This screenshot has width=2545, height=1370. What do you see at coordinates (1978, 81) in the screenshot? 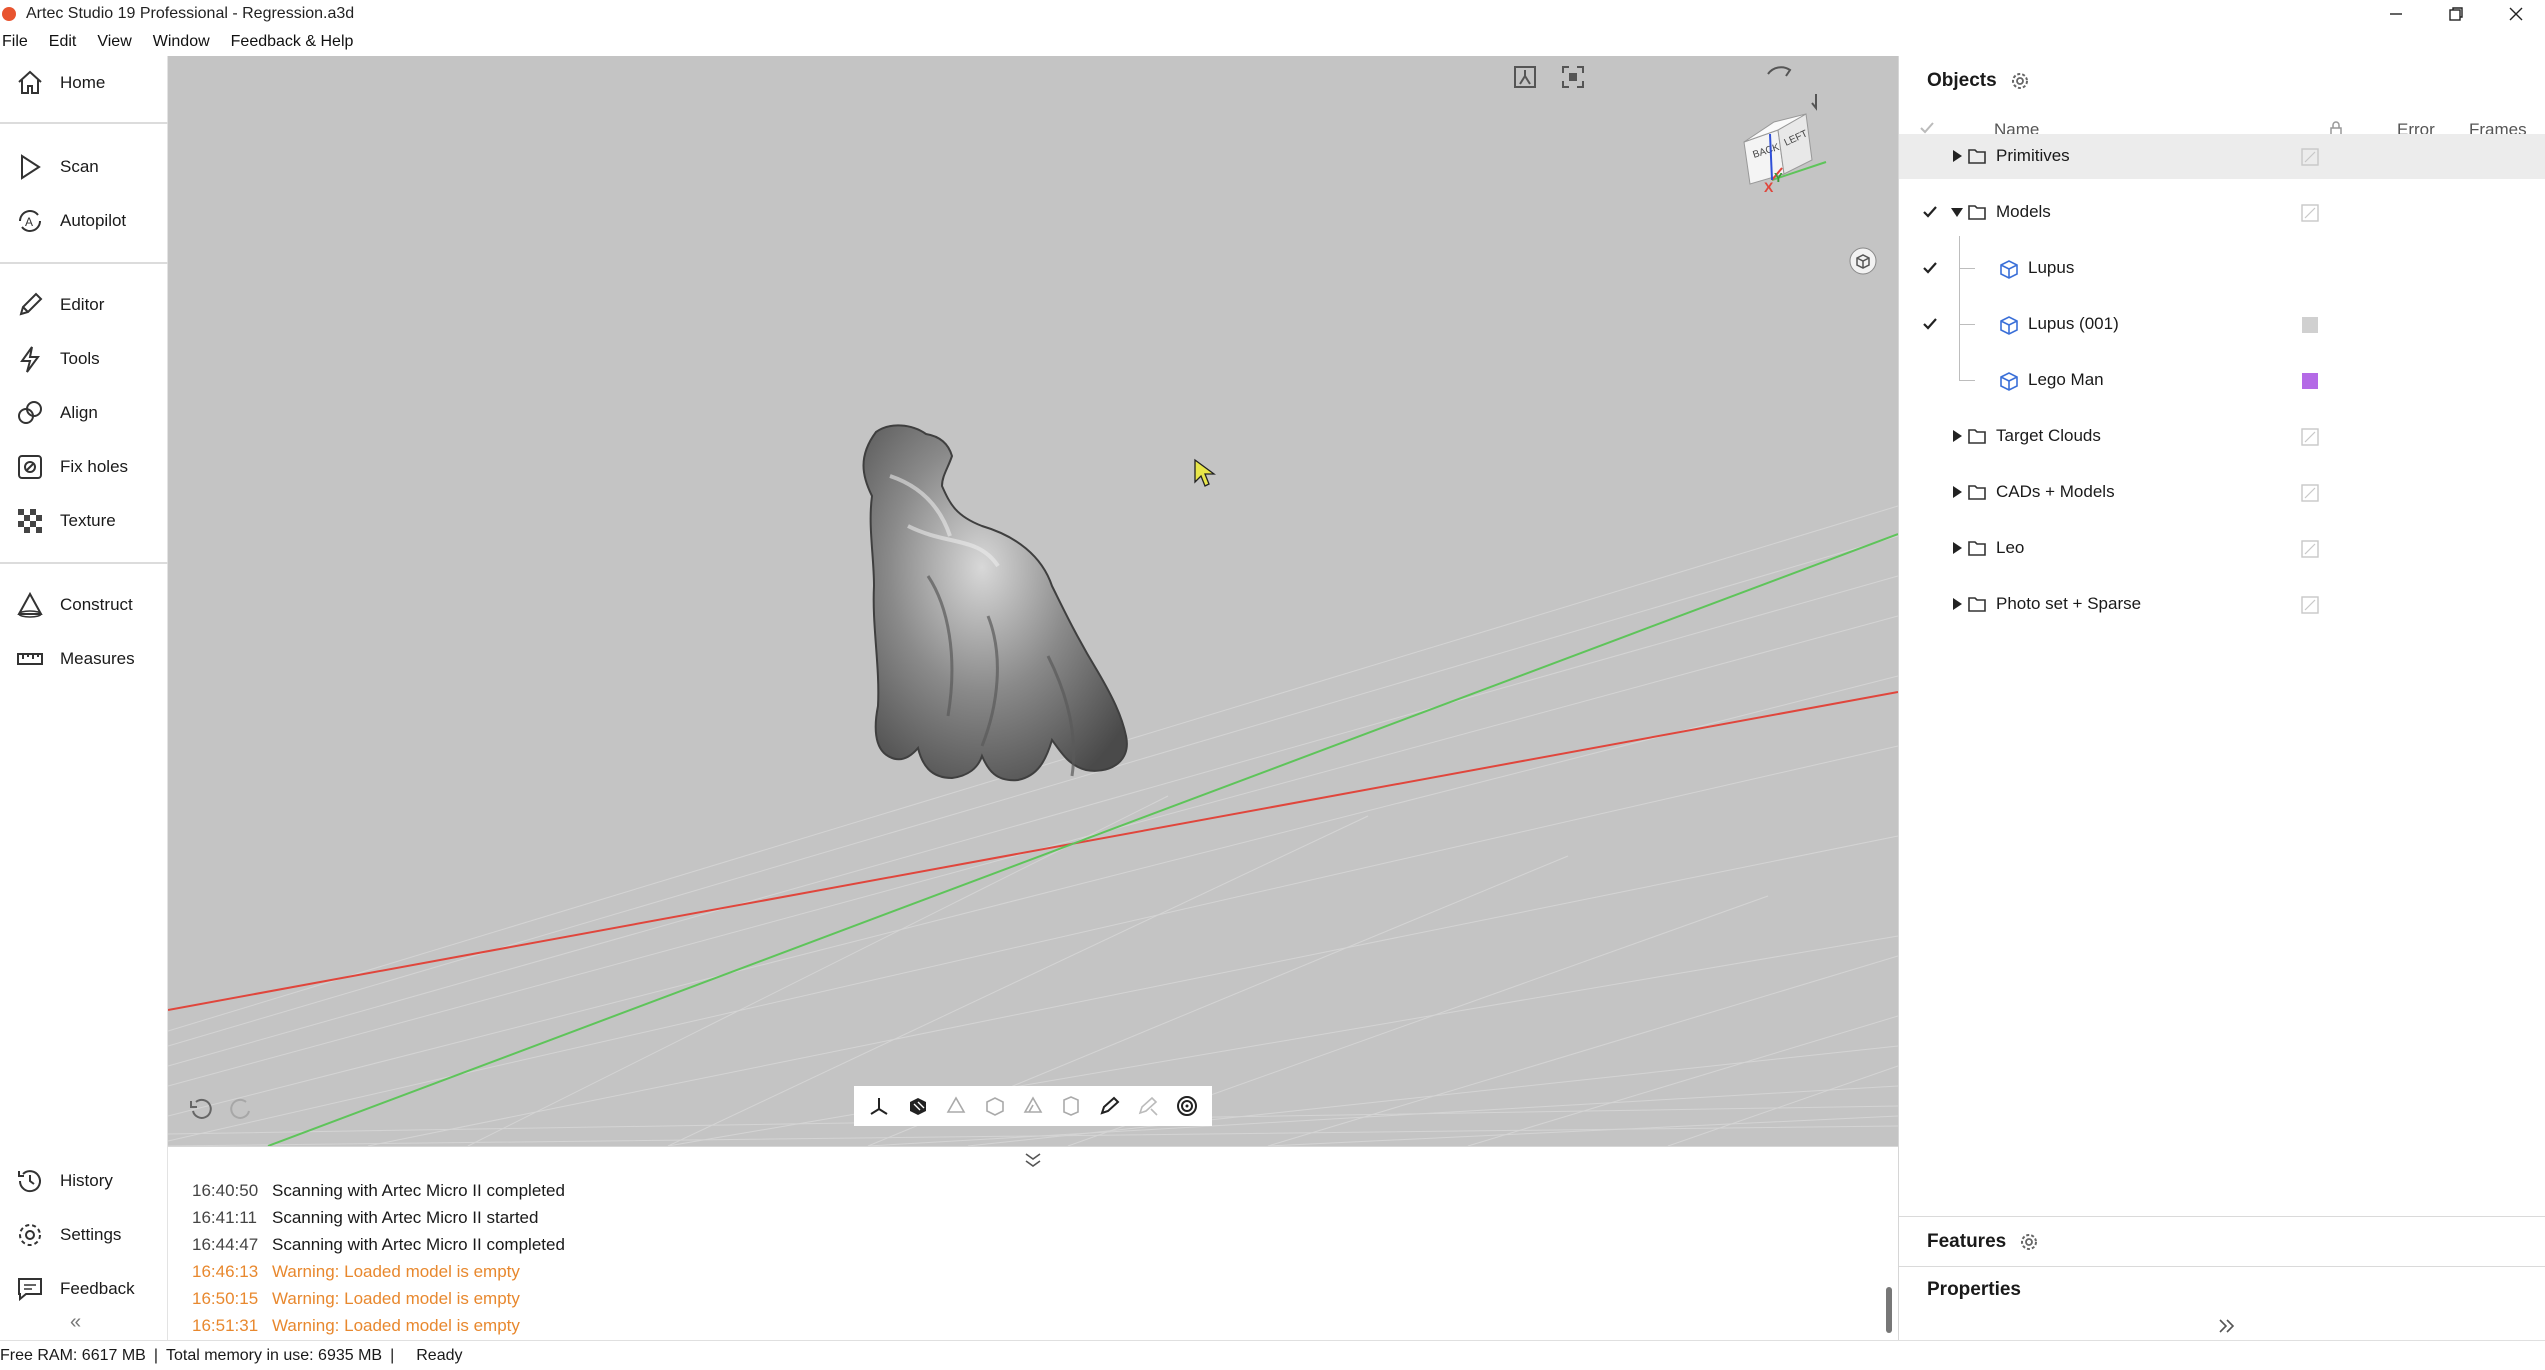
I see `objects-header: Objects` at bounding box center [1978, 81].